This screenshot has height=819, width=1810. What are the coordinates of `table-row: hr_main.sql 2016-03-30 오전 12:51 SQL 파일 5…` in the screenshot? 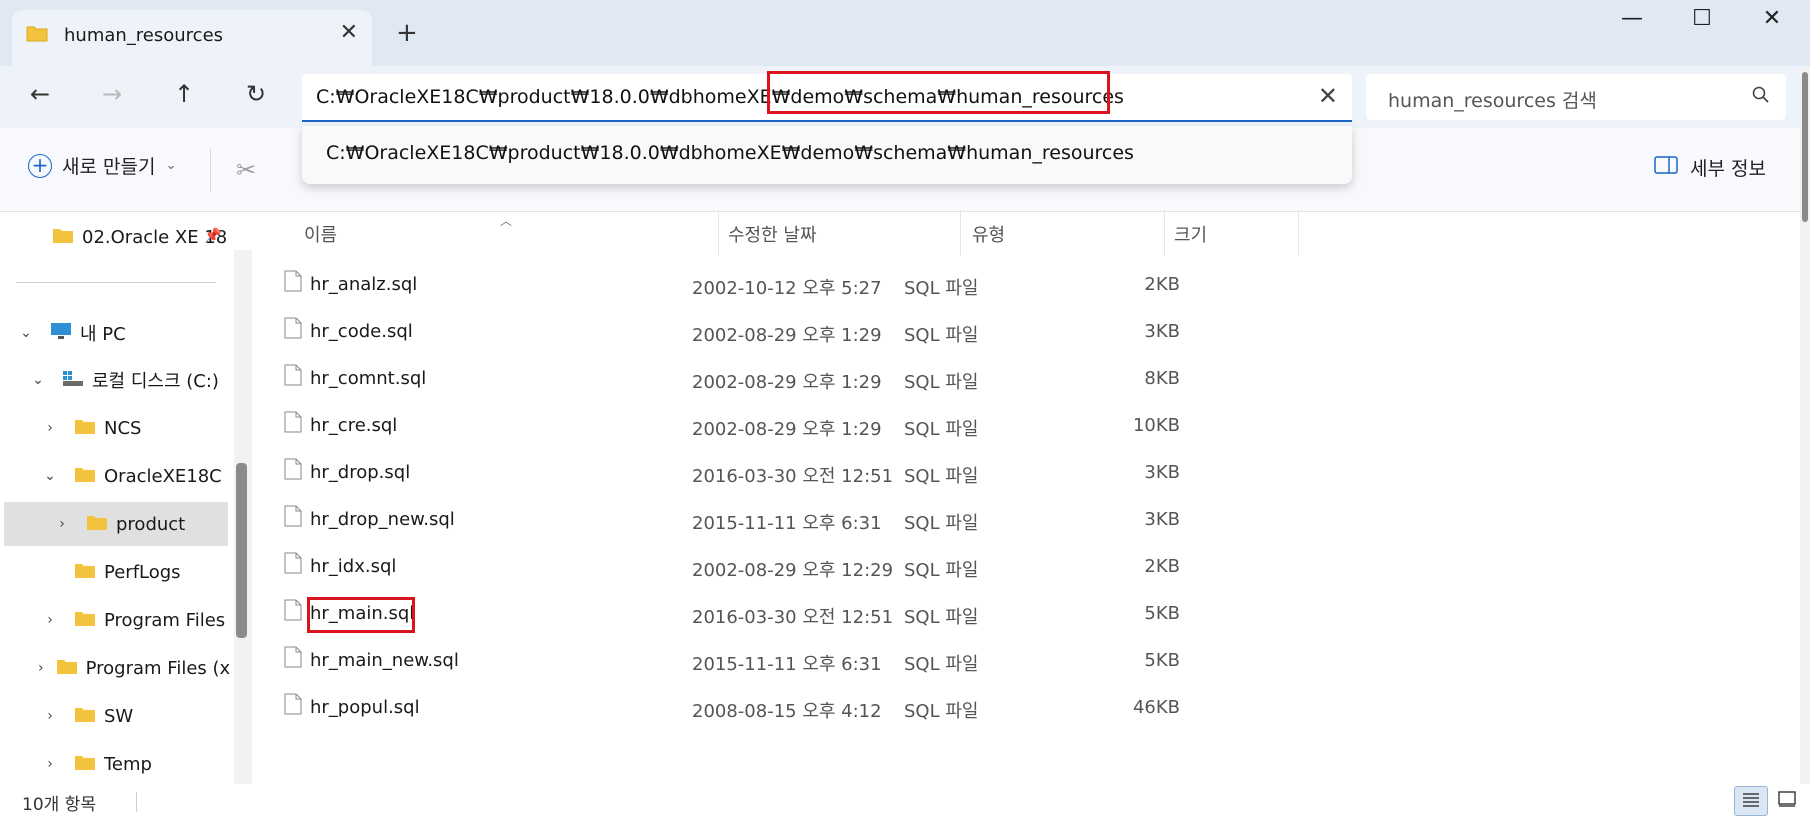 It's located at (914, 614).